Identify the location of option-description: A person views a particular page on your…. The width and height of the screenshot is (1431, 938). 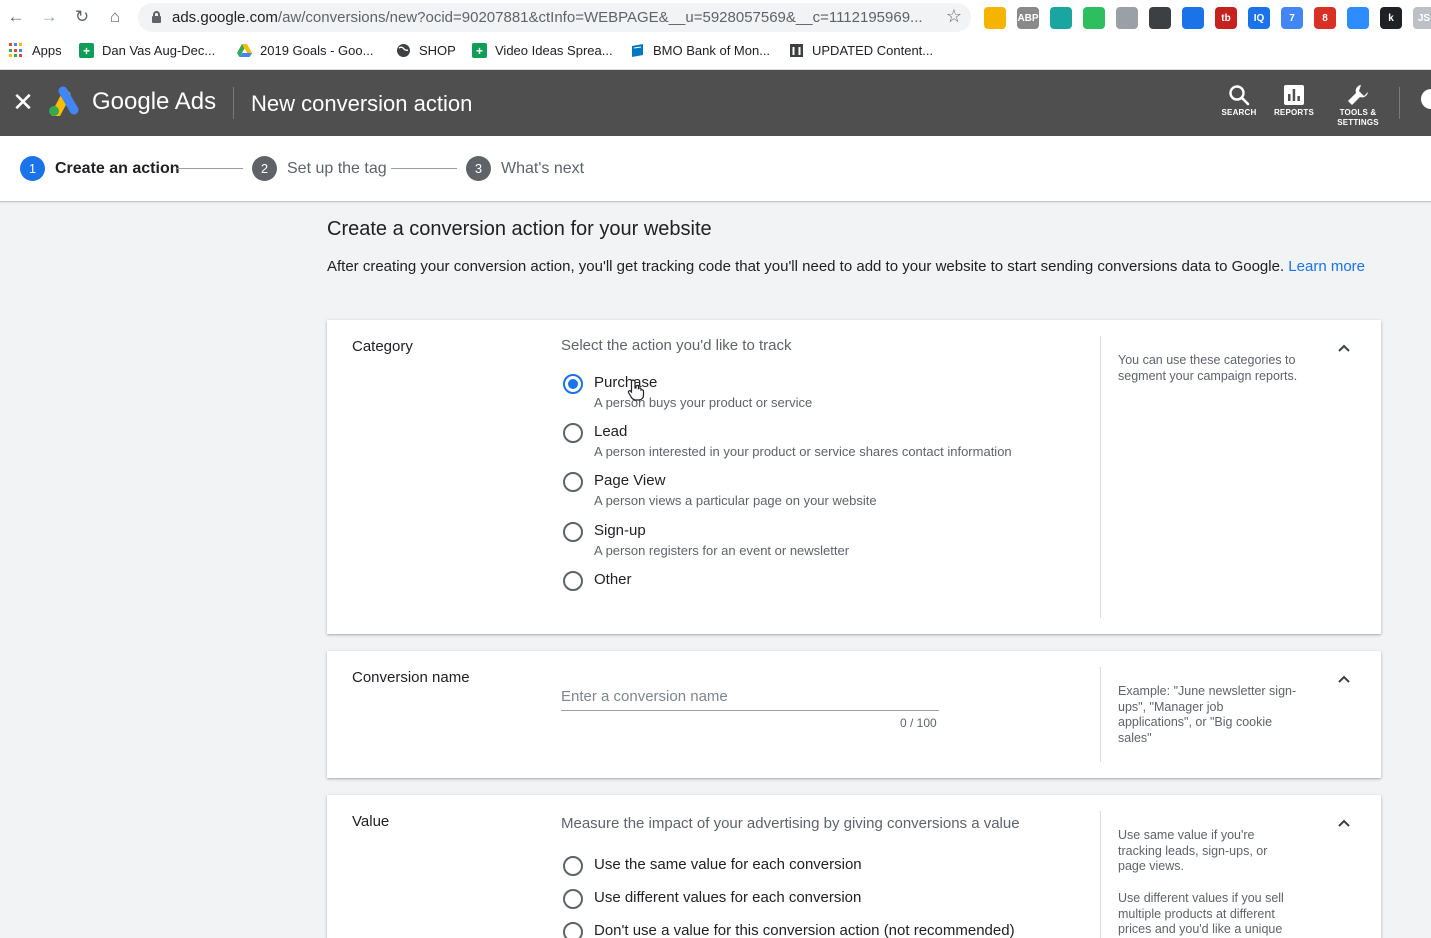
(735, 500).